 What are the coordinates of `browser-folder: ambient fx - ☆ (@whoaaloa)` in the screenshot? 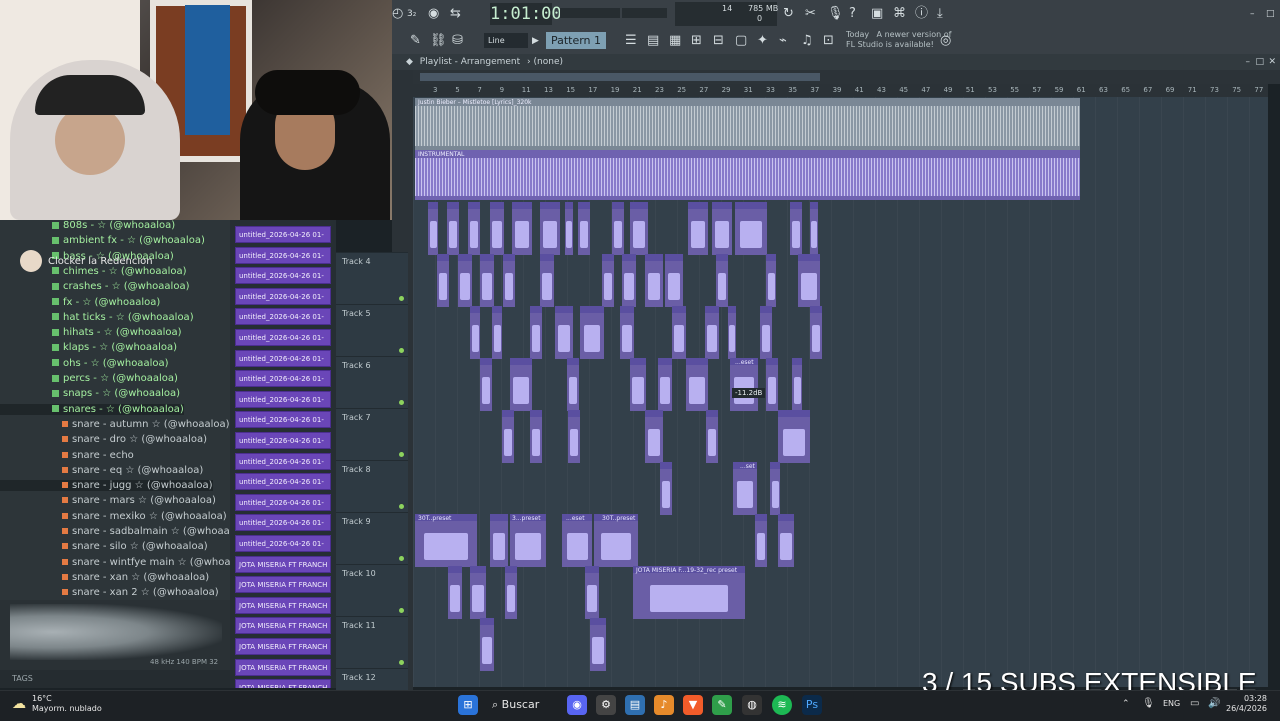 It's located at (102, 240).